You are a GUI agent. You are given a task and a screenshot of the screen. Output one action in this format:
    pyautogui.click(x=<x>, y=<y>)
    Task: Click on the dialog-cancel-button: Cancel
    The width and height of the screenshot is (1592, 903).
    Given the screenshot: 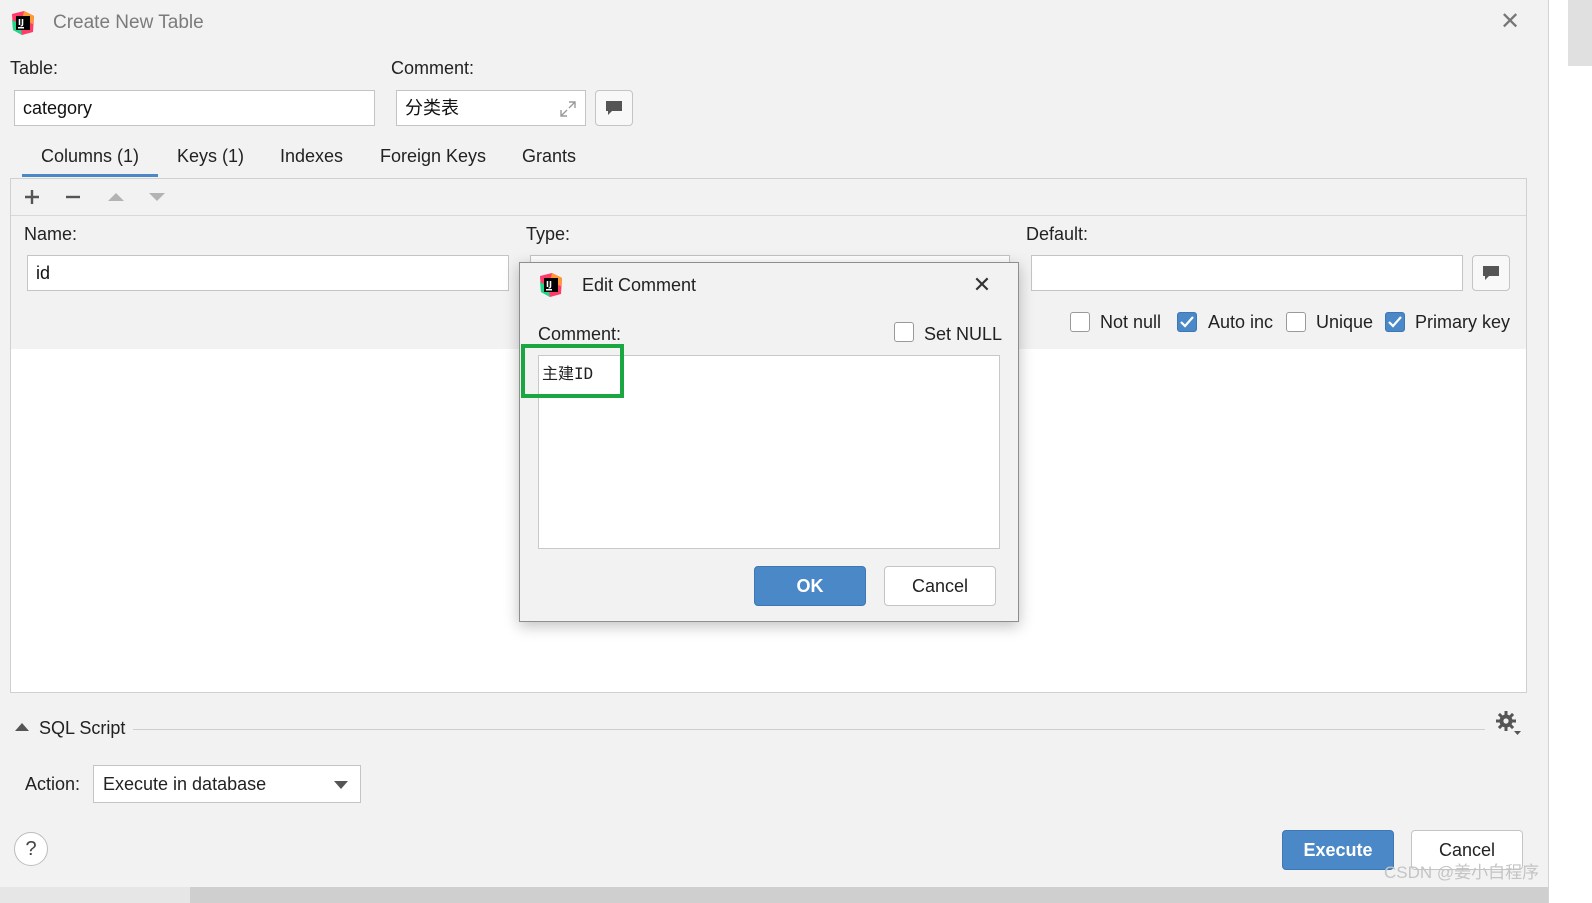 What is the action you would take?
    pyautogui.click(x=940, y=586)
    